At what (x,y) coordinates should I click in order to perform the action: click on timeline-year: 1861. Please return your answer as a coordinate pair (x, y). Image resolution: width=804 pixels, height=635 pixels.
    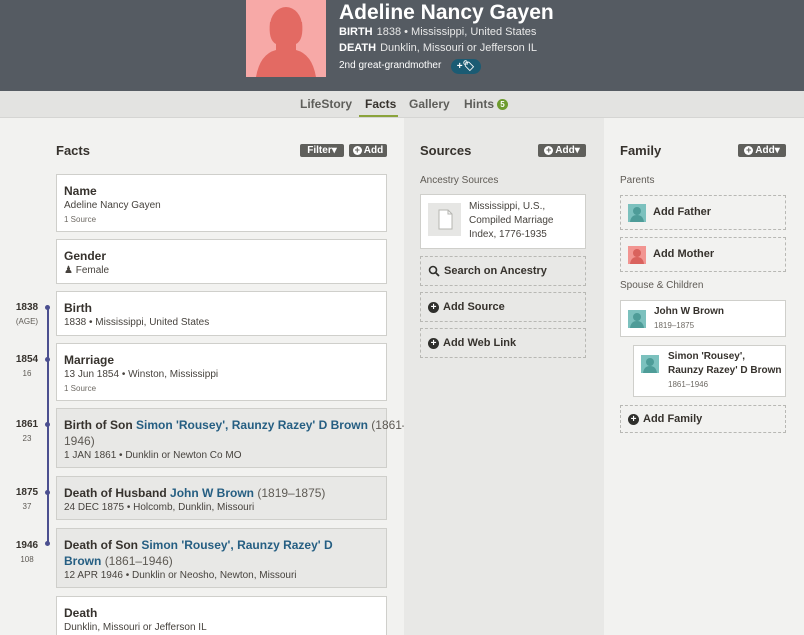
    Looking at the image, I should click on (27, 424).